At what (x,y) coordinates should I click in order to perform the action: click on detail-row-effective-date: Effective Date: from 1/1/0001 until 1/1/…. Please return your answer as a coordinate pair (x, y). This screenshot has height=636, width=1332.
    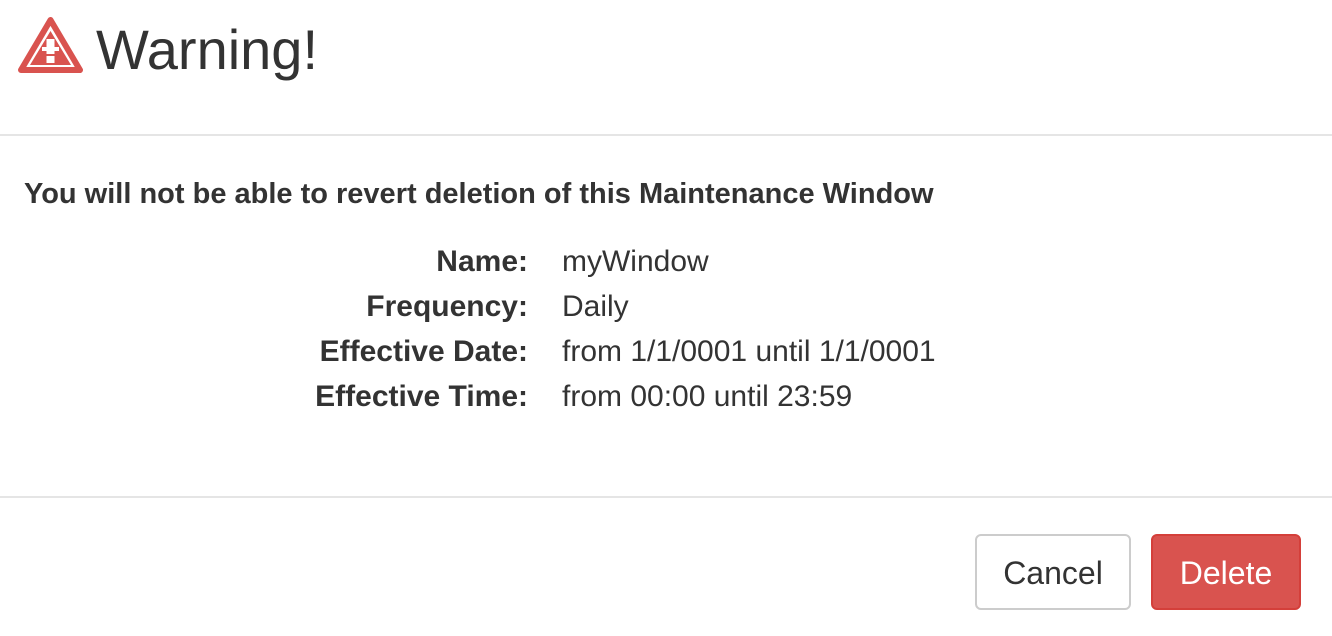
    Looking at the image, I should click on (666, 351).